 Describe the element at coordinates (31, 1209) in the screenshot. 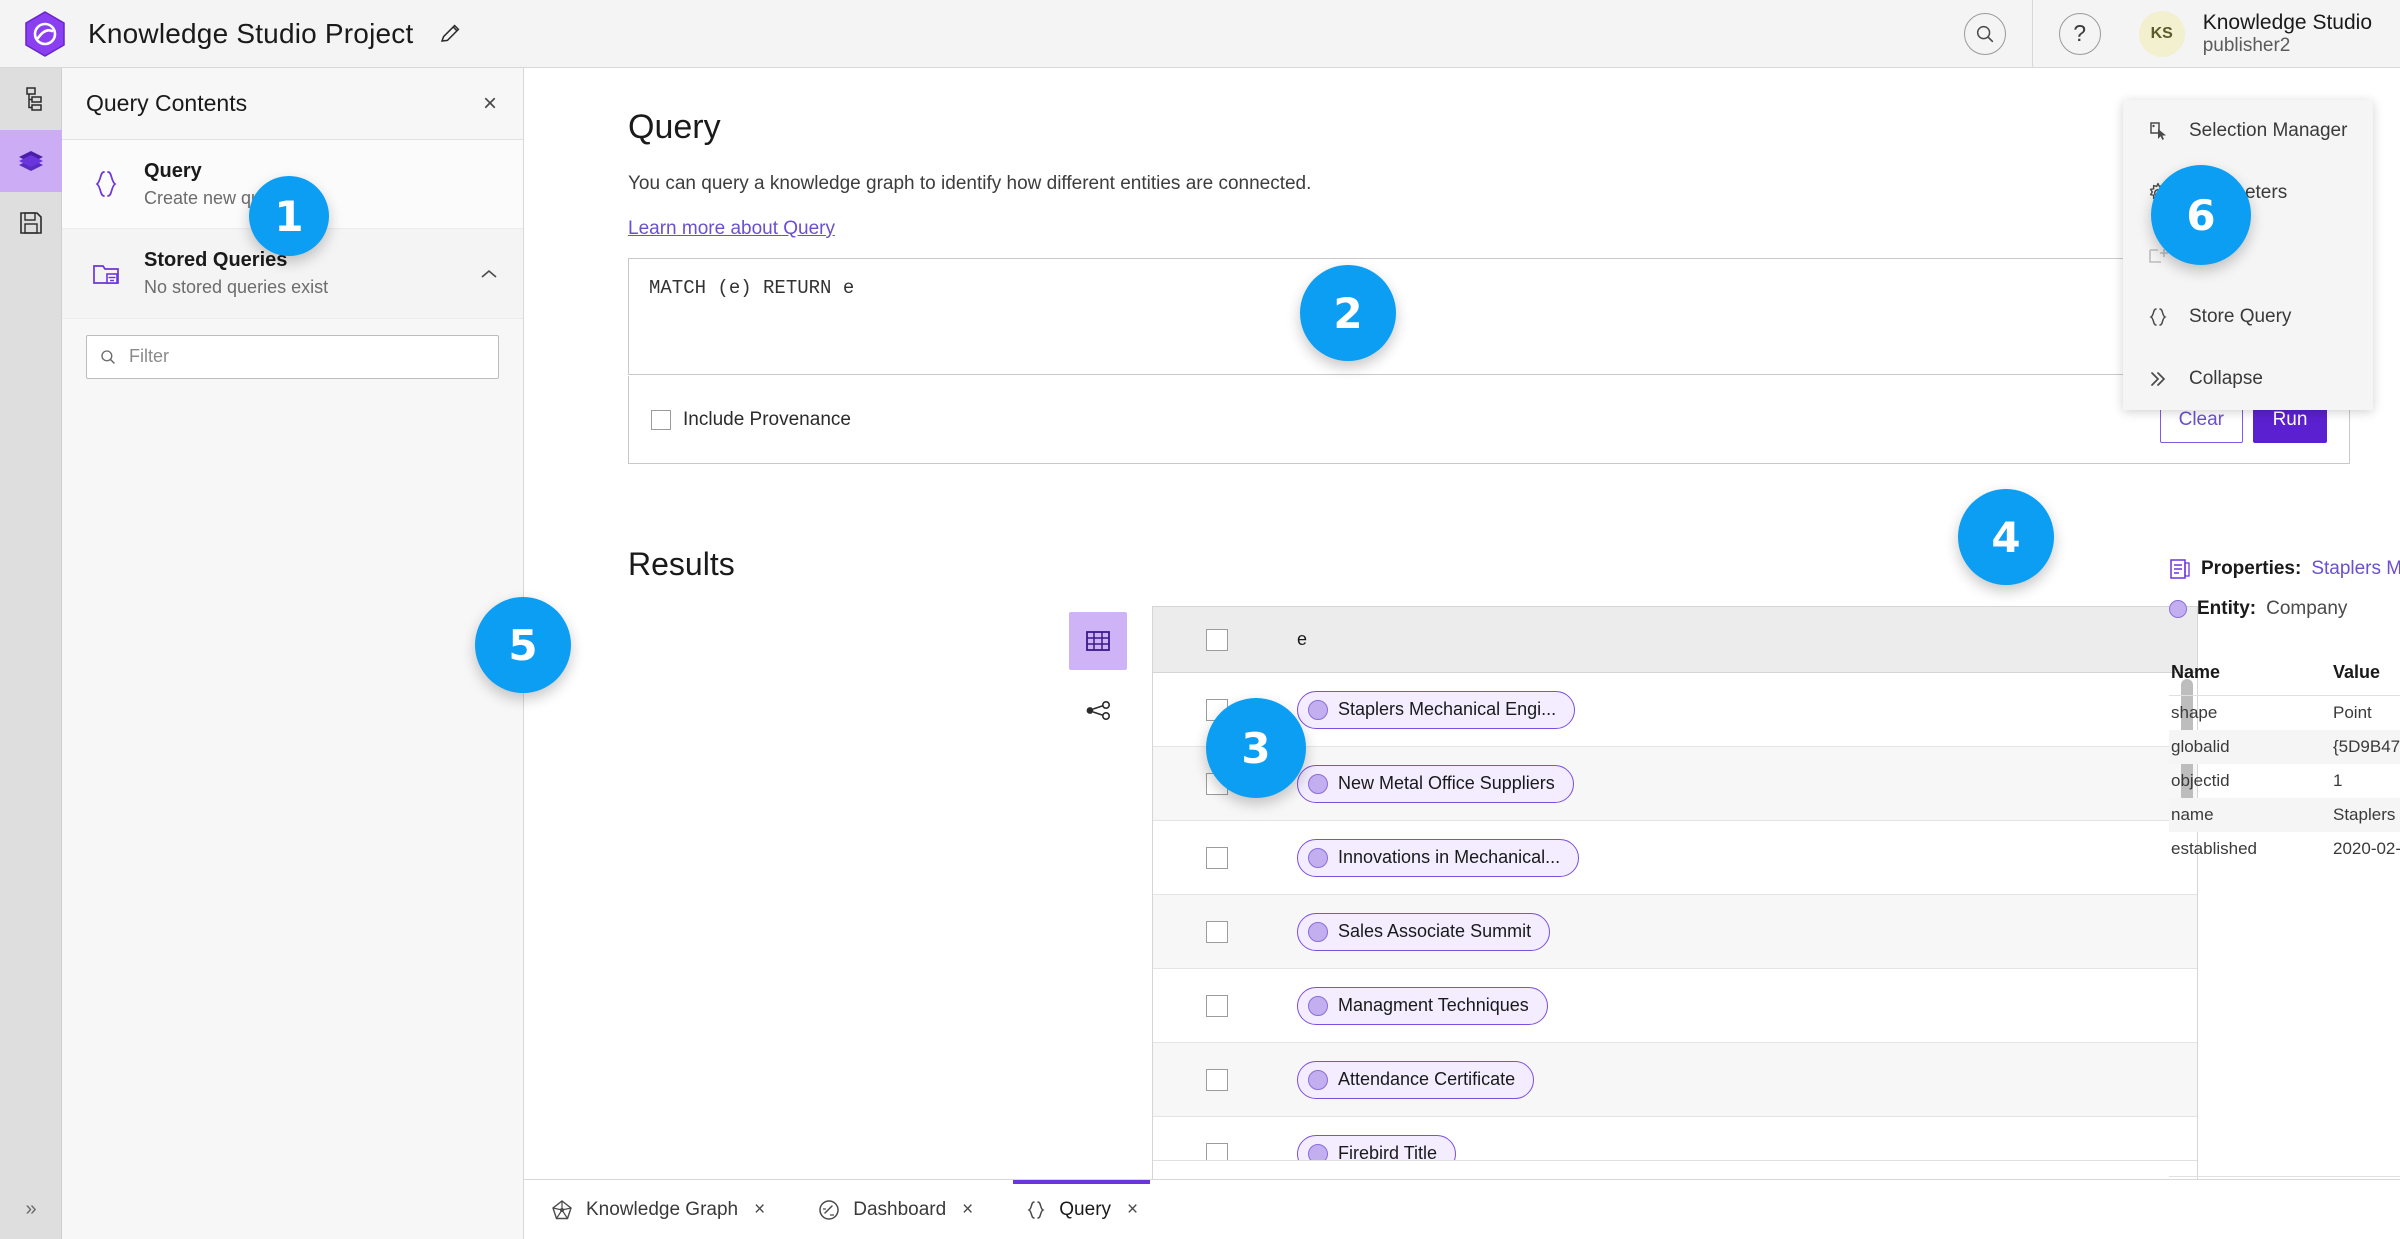

I see `expand-rail-button: »` at that location.